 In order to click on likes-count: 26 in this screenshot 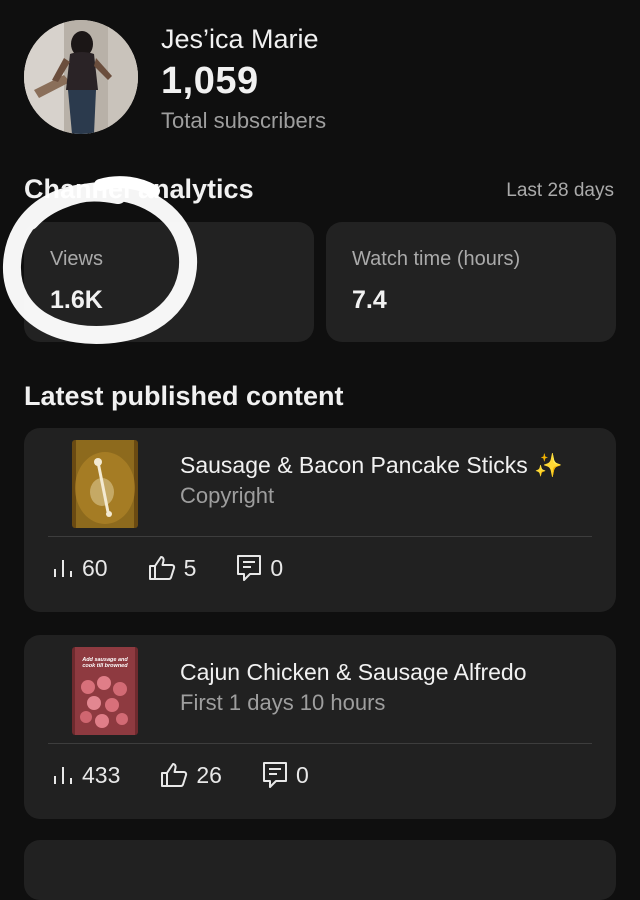, I will do `click(209, 774)`.